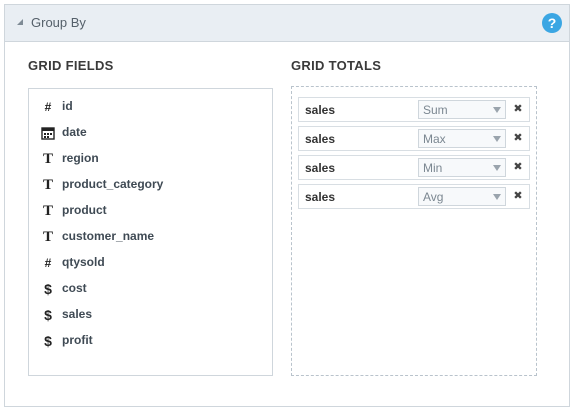  What do you see at coordinates (462, 167) in the screenshot?
I see `aggregate-select: Min` at bounding box center [462, 167].